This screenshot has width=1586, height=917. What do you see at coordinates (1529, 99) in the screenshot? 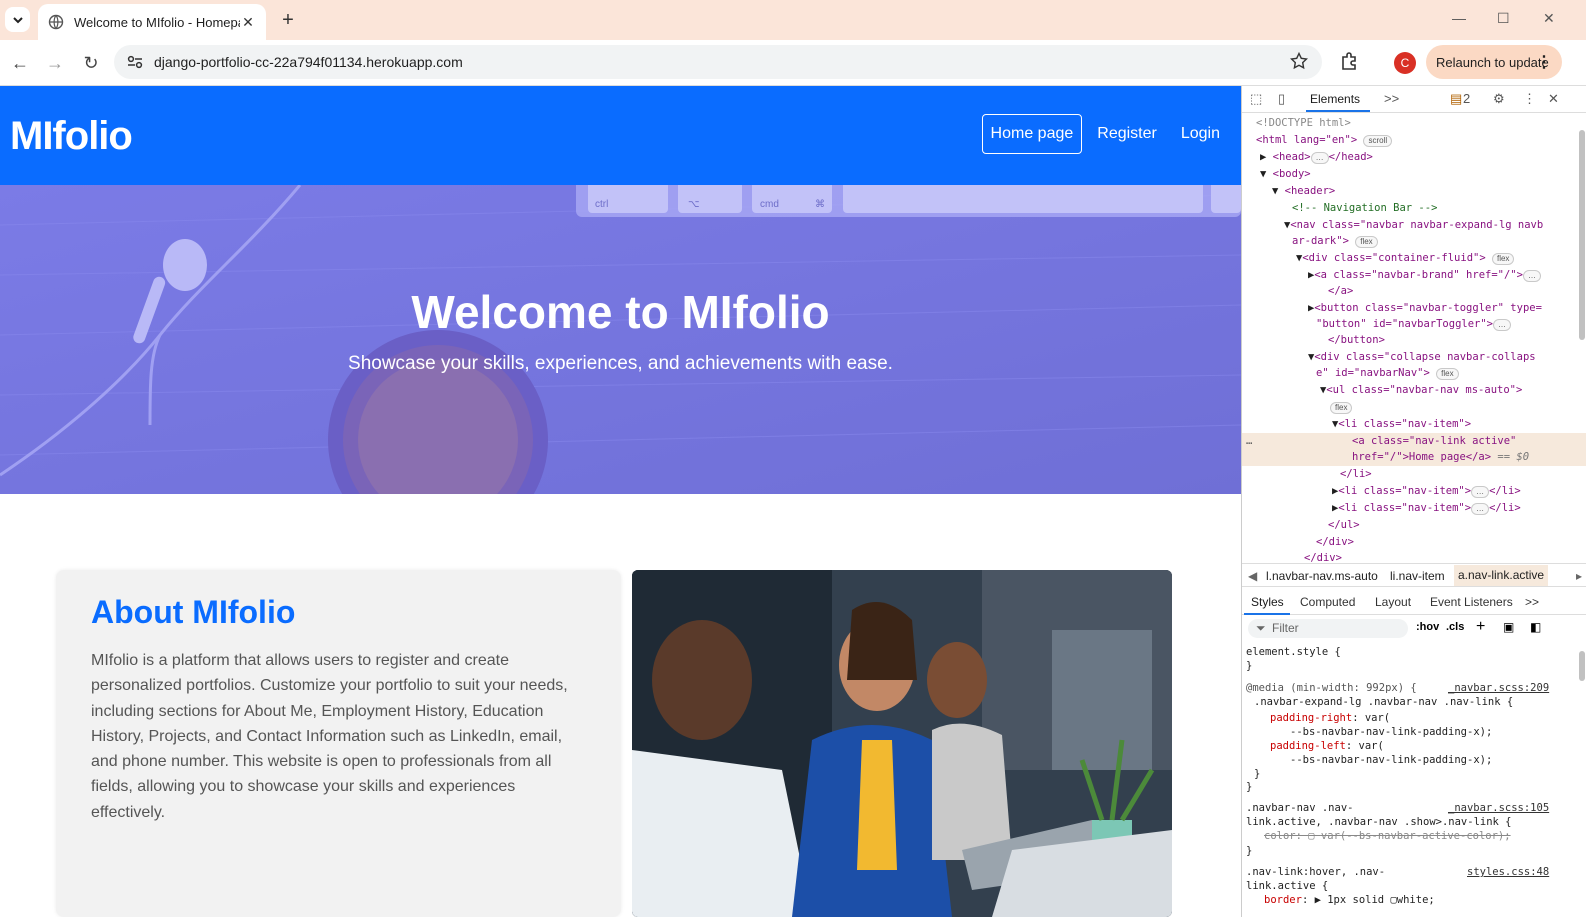
I see `devtools-menu-icon: ⋮` at bounding box center [1529, 99].